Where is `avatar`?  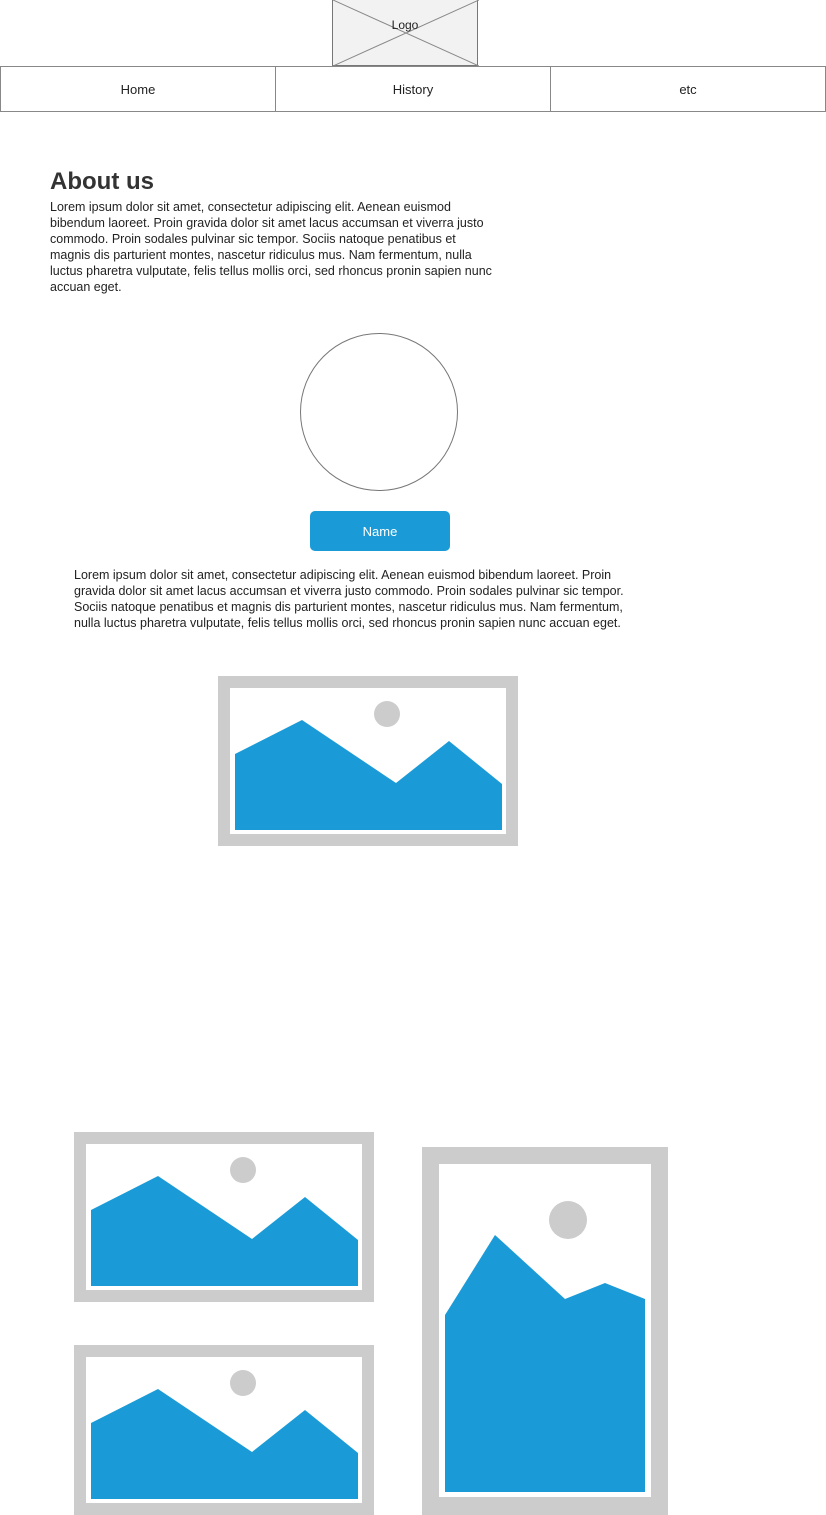 avatar is located at coordinates (379, 412).